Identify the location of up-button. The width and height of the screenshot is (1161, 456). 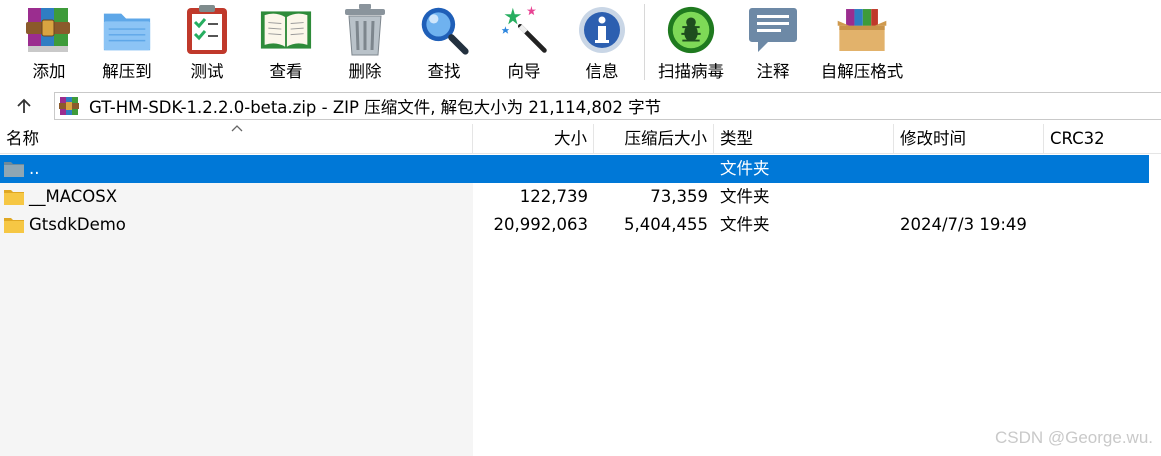
(24, 106).